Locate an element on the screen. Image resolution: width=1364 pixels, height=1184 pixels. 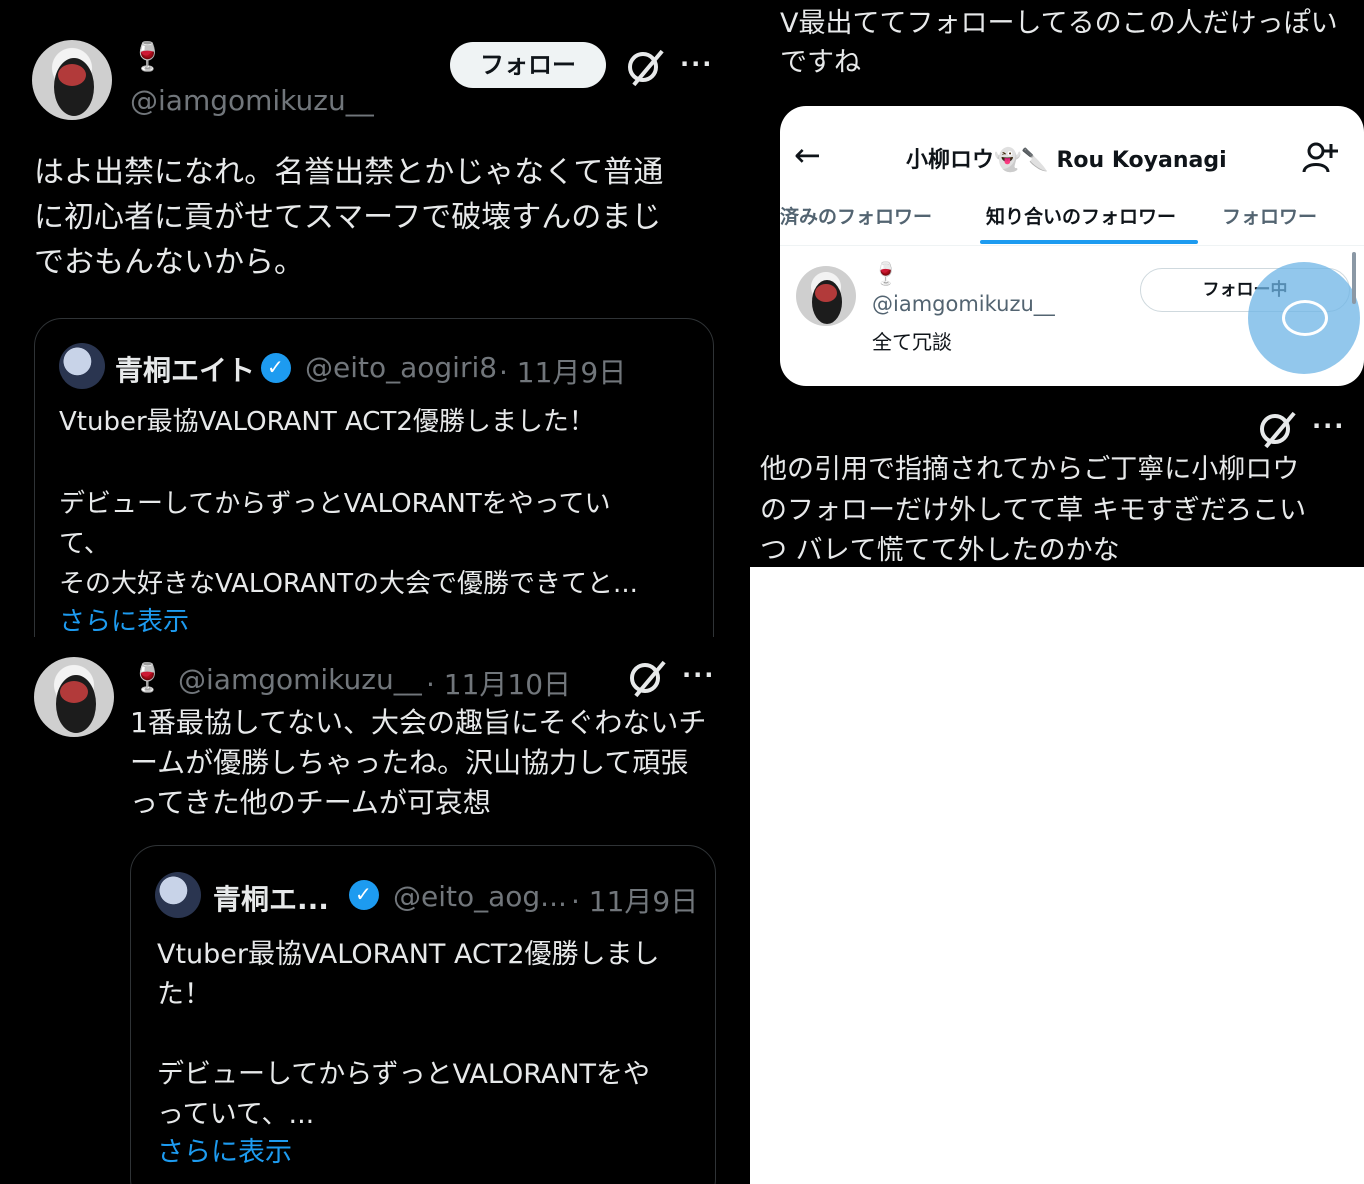
intro-text: V最出ててフォローしてるのこの人だけっぽい ですね is located at coordinates (1059, 43).